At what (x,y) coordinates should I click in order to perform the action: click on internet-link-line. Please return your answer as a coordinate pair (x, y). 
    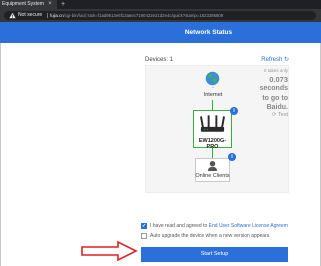
    Looking at the image, I should click on (212, 105).